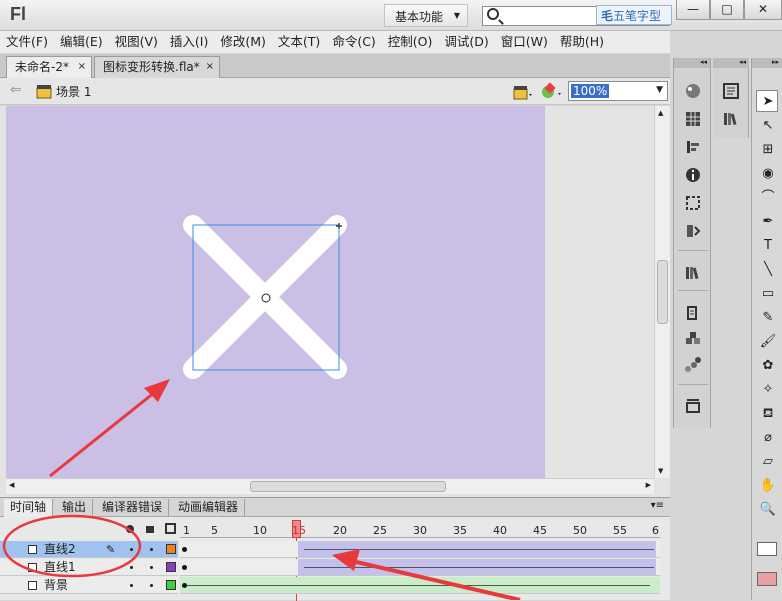  Describe the element at coordinates (693, 147) in the screenshot. I see `align-icon` at that location.